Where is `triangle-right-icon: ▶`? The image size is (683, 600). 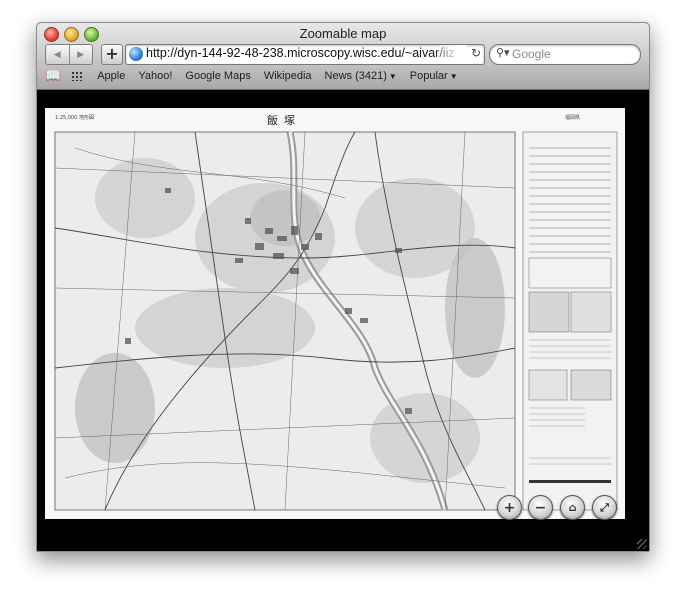 triangle-right-icon: ▶ is located at coordinates (81, 54).